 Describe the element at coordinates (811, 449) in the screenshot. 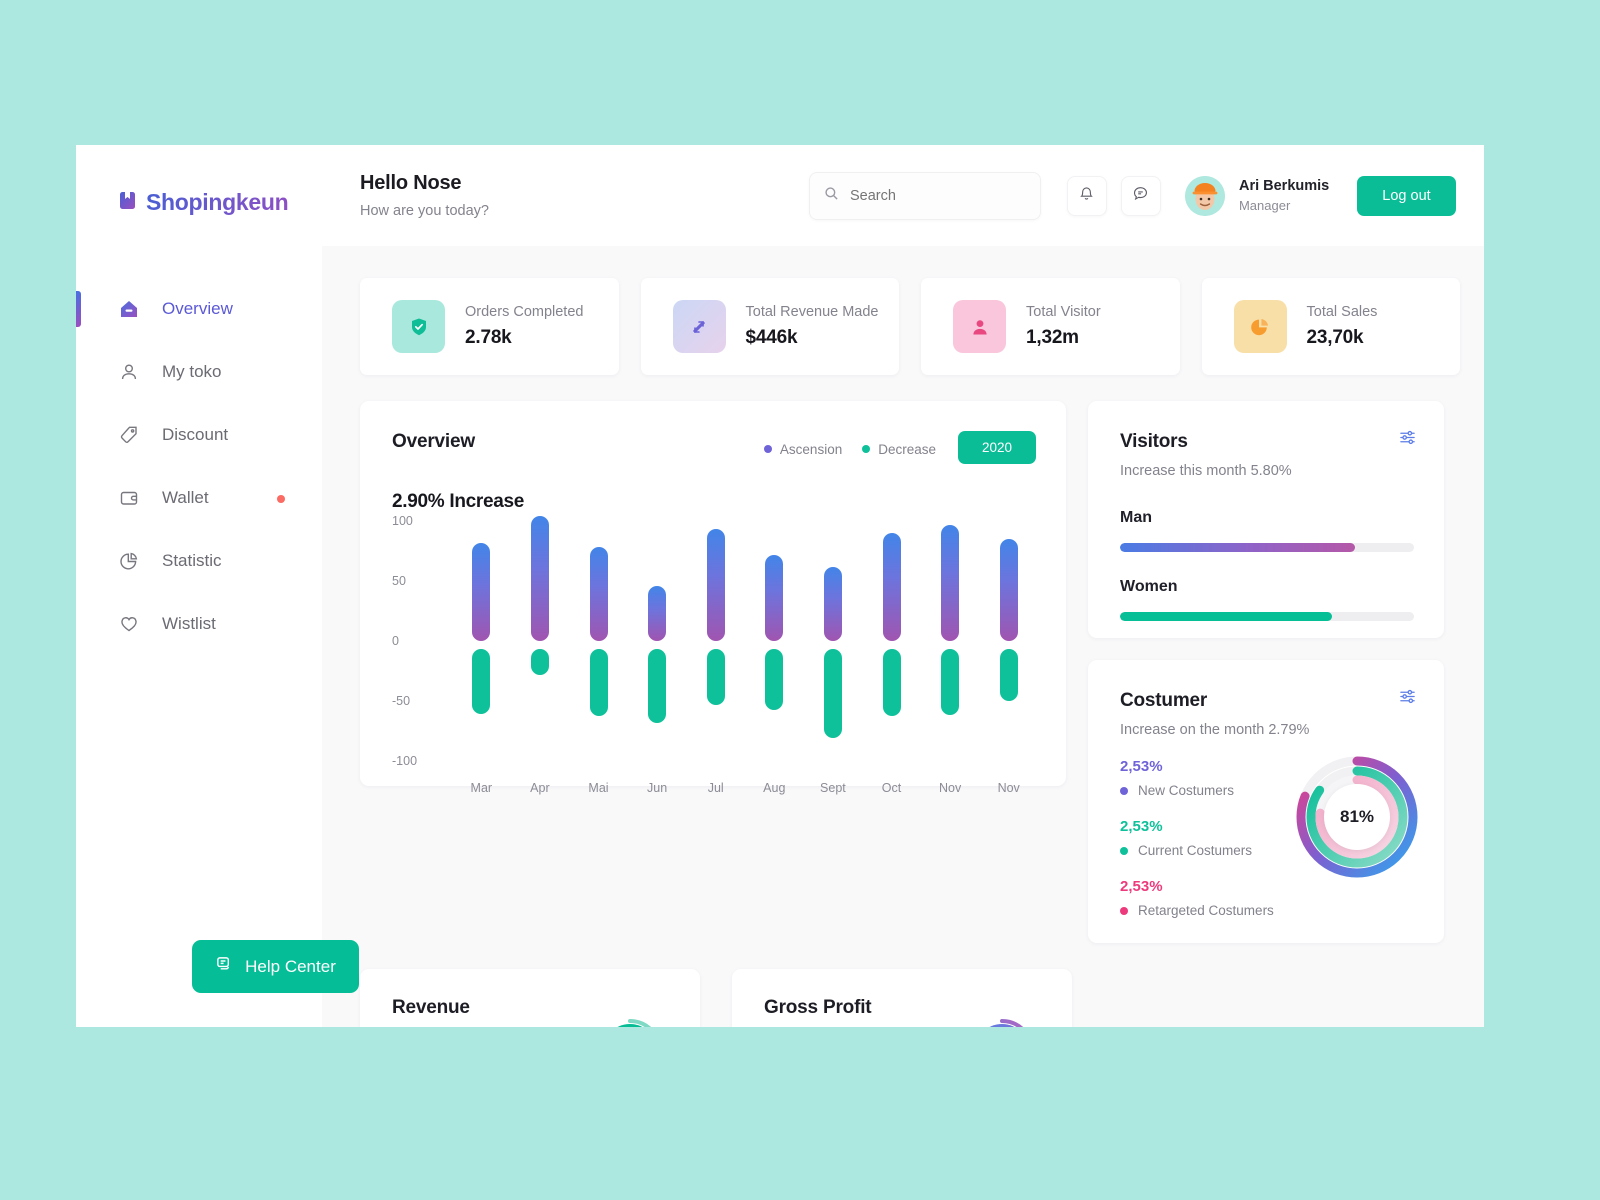

I see `legend-label: Ascension` at that location.